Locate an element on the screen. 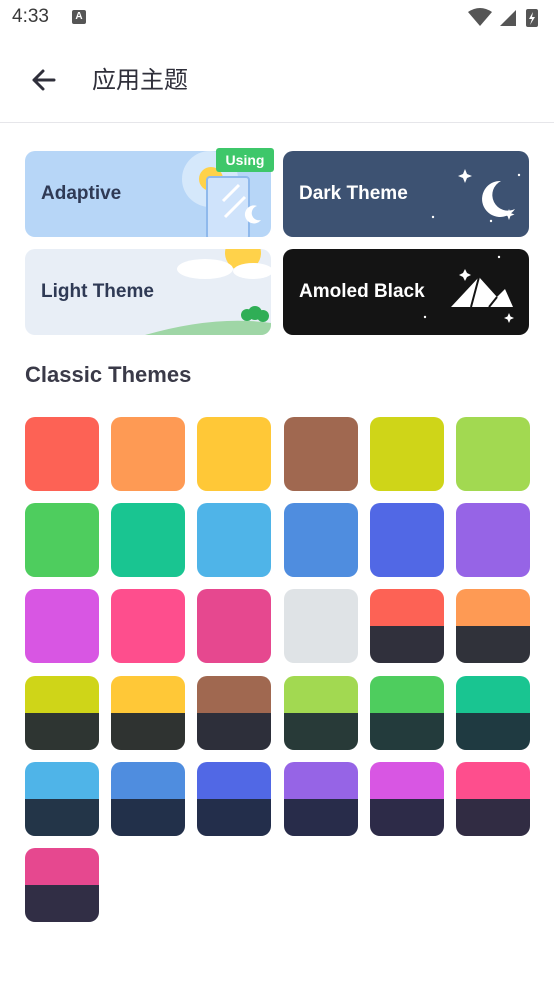 This screenshot has width=554, height=984. using-badge: Using is located at coordinates (245, 160).